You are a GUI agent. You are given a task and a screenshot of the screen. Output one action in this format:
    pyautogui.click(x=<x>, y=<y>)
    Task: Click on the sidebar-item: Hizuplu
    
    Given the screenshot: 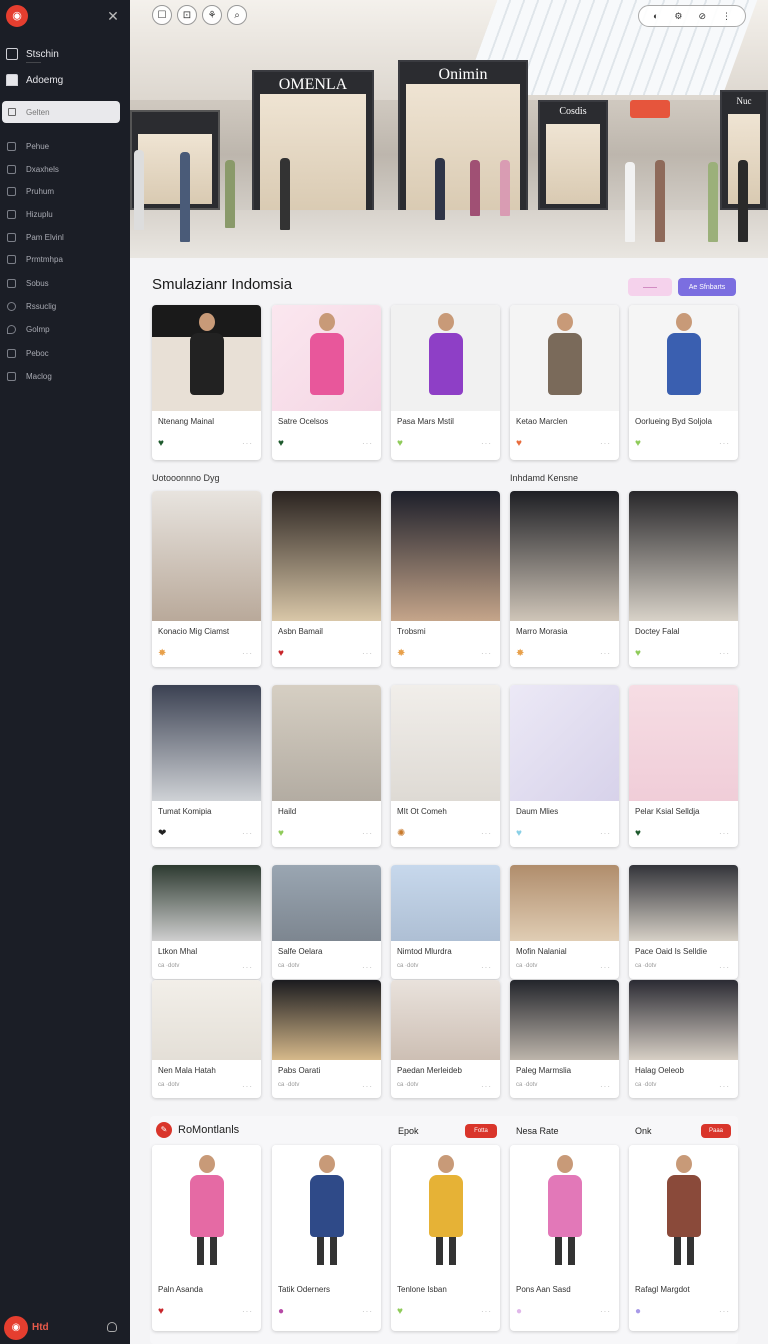 What is the action you would take?
    pyautogui.click(x=65, y=214)
    